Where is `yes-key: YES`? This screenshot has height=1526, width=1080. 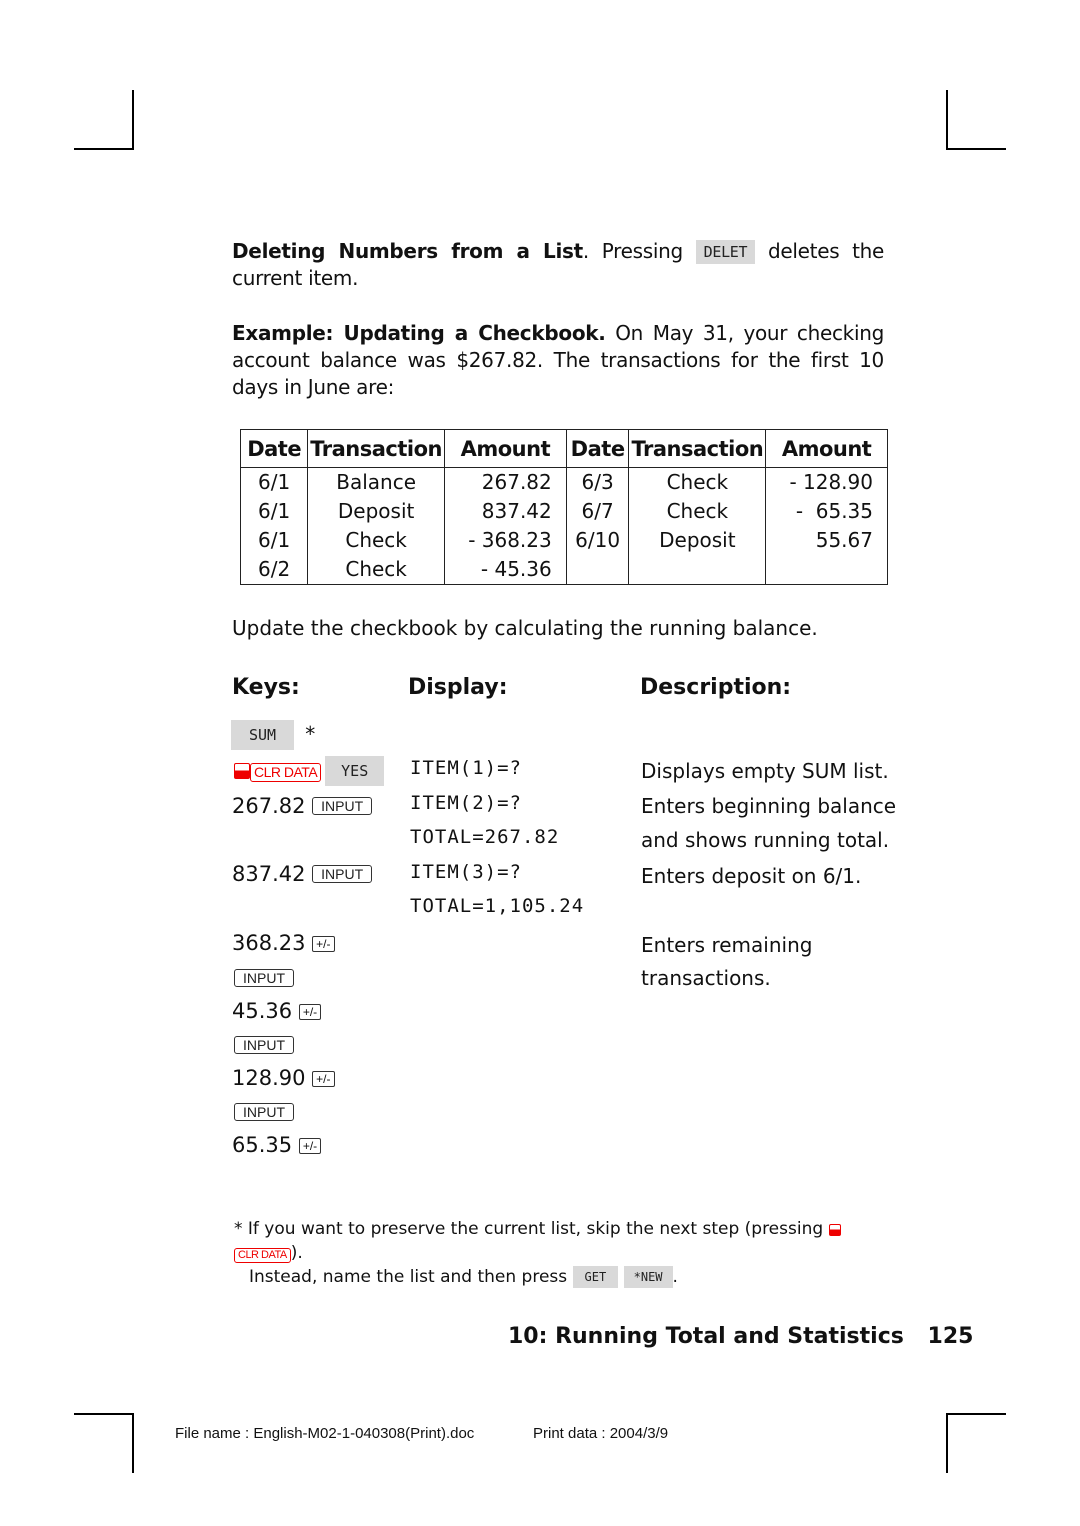
yes-key: YES is located at coordinates (355, 771).